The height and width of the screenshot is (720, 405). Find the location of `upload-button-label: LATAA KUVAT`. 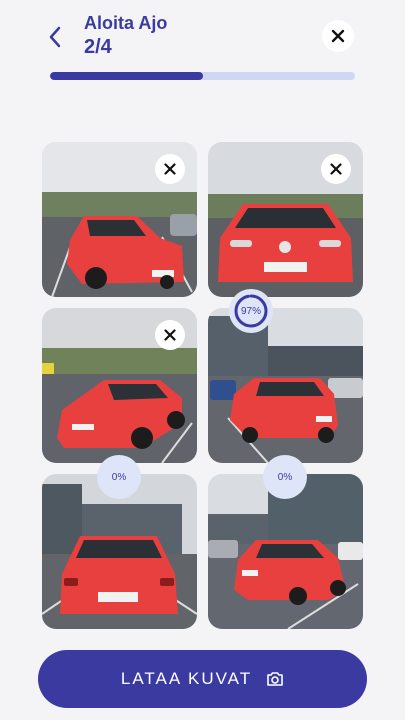

upload-button-label: LATAA KUVAT is located at coordinates (186, 678).